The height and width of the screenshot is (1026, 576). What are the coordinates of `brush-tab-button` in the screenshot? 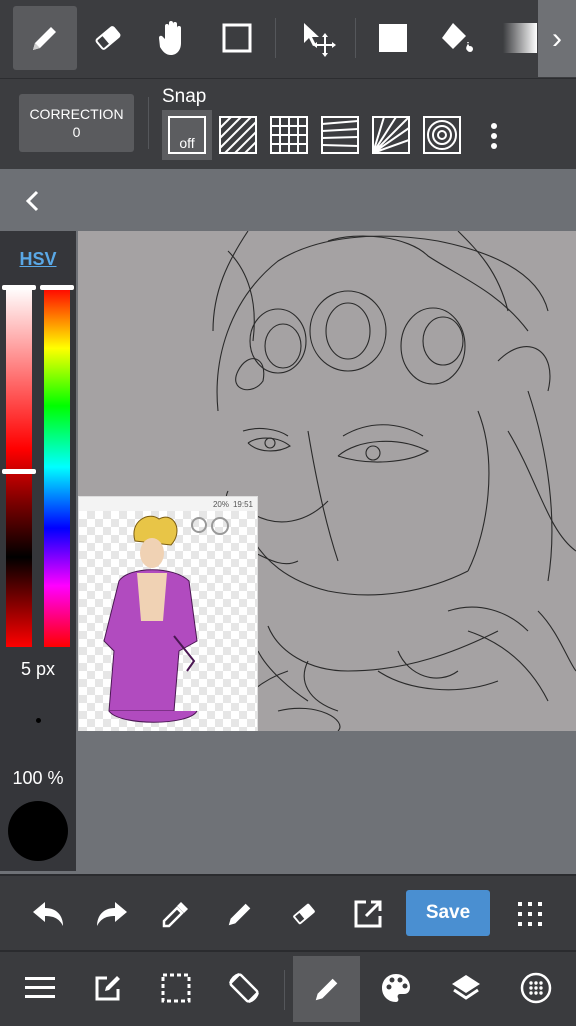 It's located at (326, 989).